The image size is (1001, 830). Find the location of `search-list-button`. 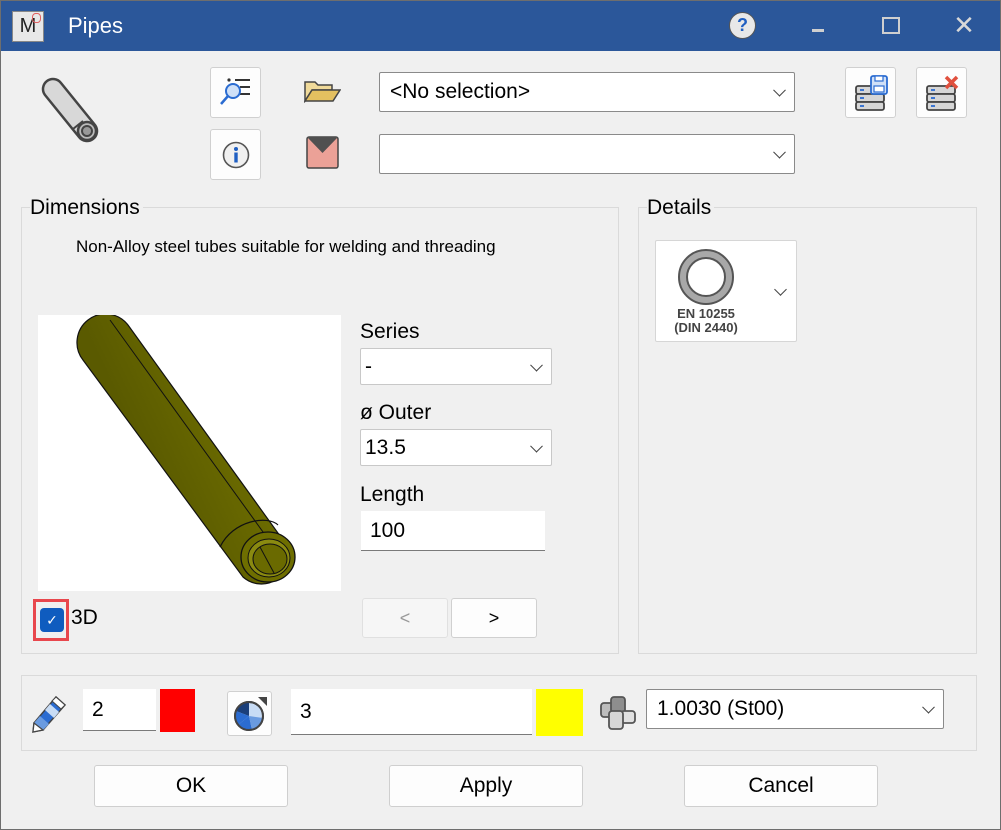

search-list-button is located at coordinates (235, 92).